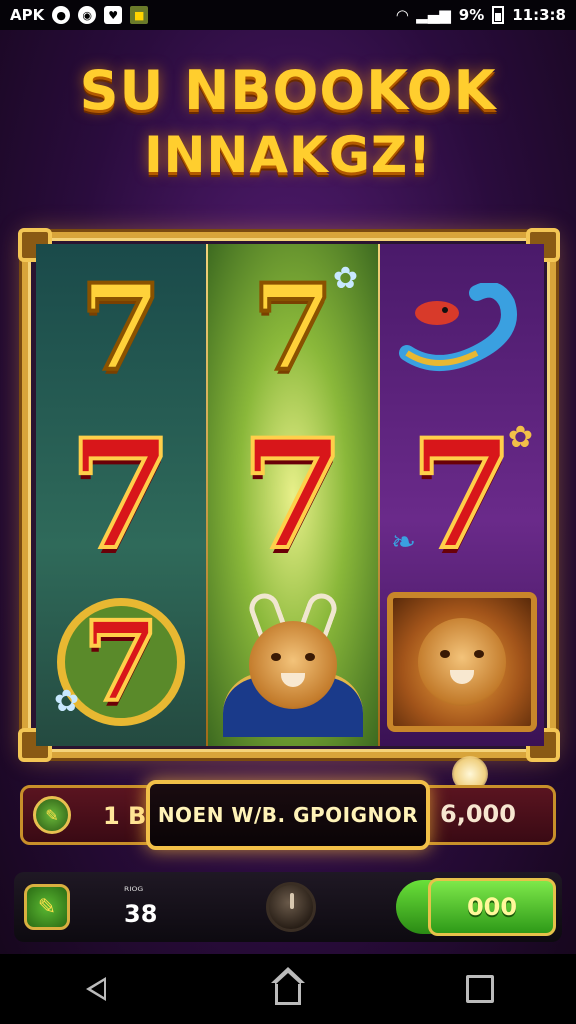 The height and width of the screenshot is (1024, 576). What do you see at coordinates (141, 914) in the screenshot?
I see `lines-value: 38` at bounding box center [141, 914].